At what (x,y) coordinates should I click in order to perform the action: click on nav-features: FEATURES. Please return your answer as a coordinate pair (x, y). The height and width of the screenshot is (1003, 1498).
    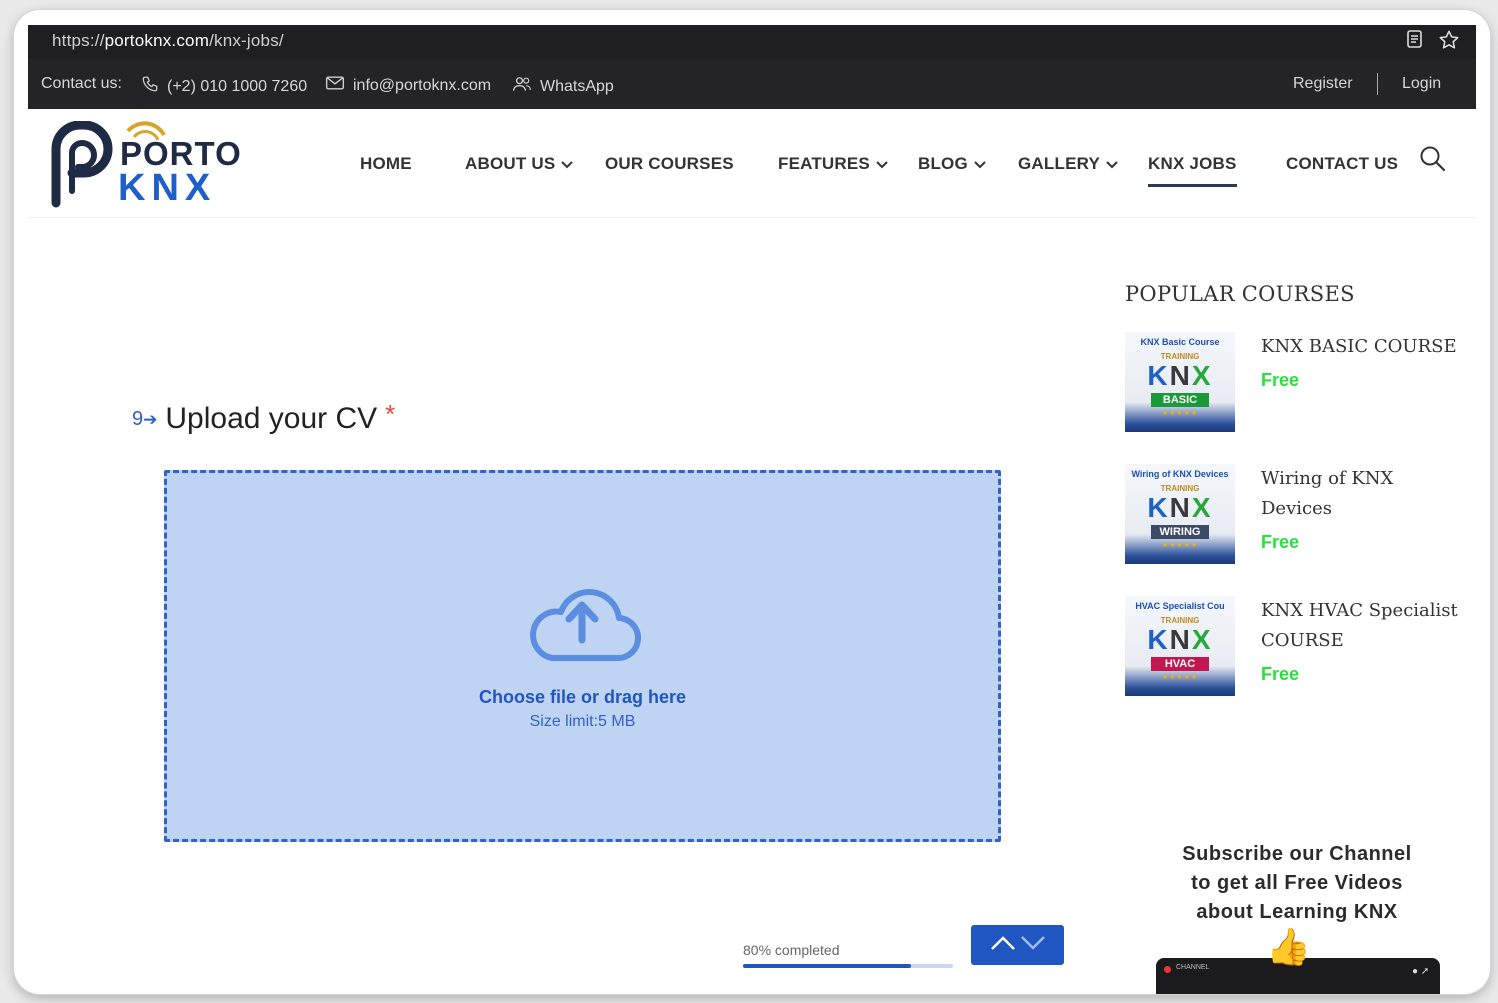
    Looking at the image, I should click on (833, 164).